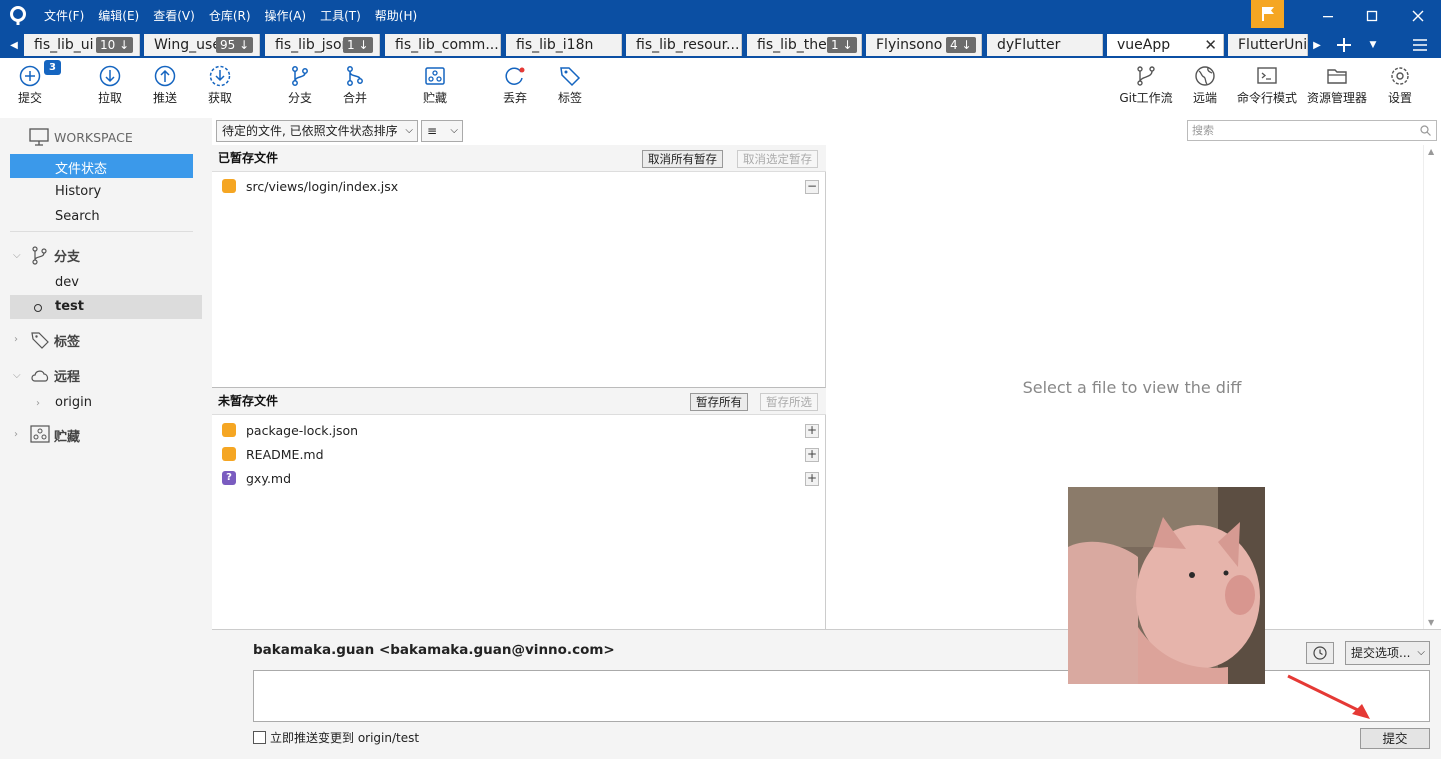  What do you see at coordinates (1431, 151) in the screenshot?
I see `scroll-up-icon: ▲` at bounding box center [1431, 151].